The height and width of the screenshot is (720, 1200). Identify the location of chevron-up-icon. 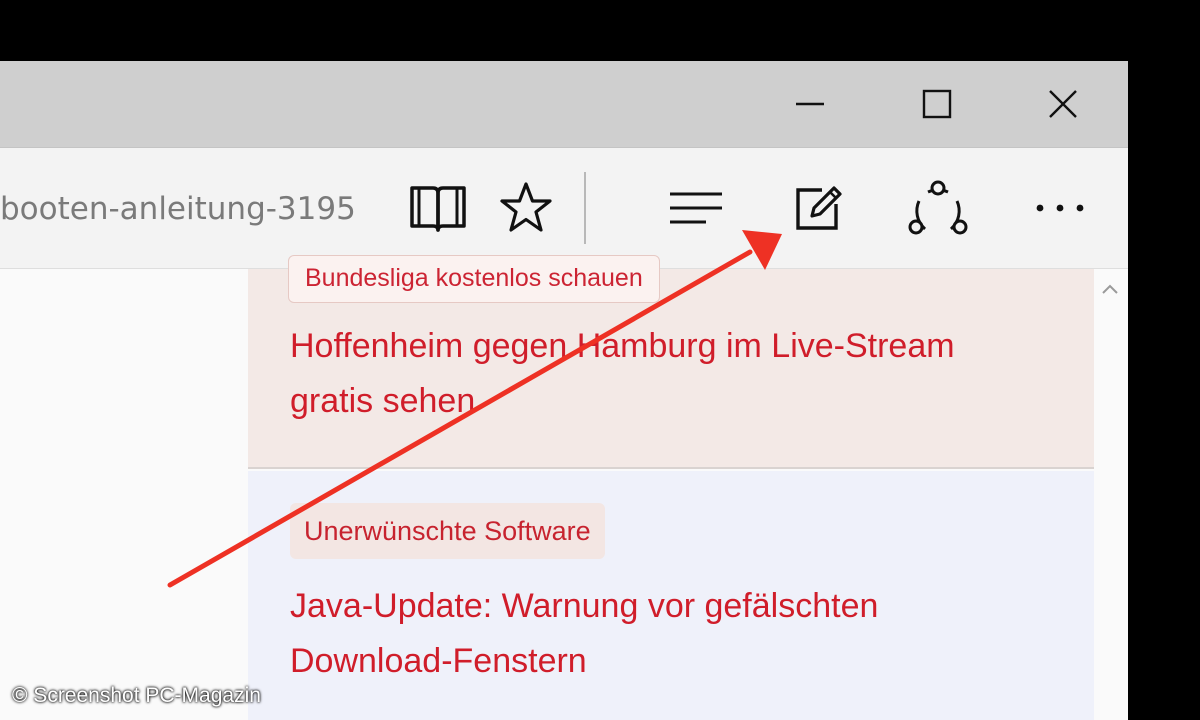
(1110, 289).